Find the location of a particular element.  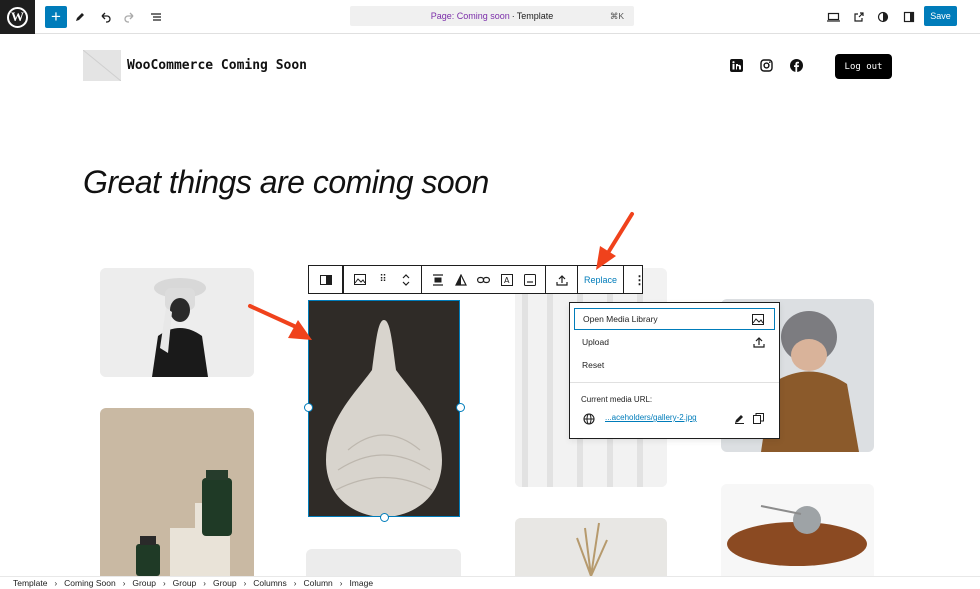

save-button: Save is located at coordinates (940, 16).